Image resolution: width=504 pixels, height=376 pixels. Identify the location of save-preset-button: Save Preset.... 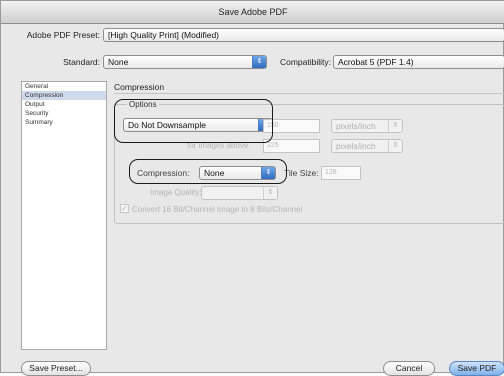
(56, 368).